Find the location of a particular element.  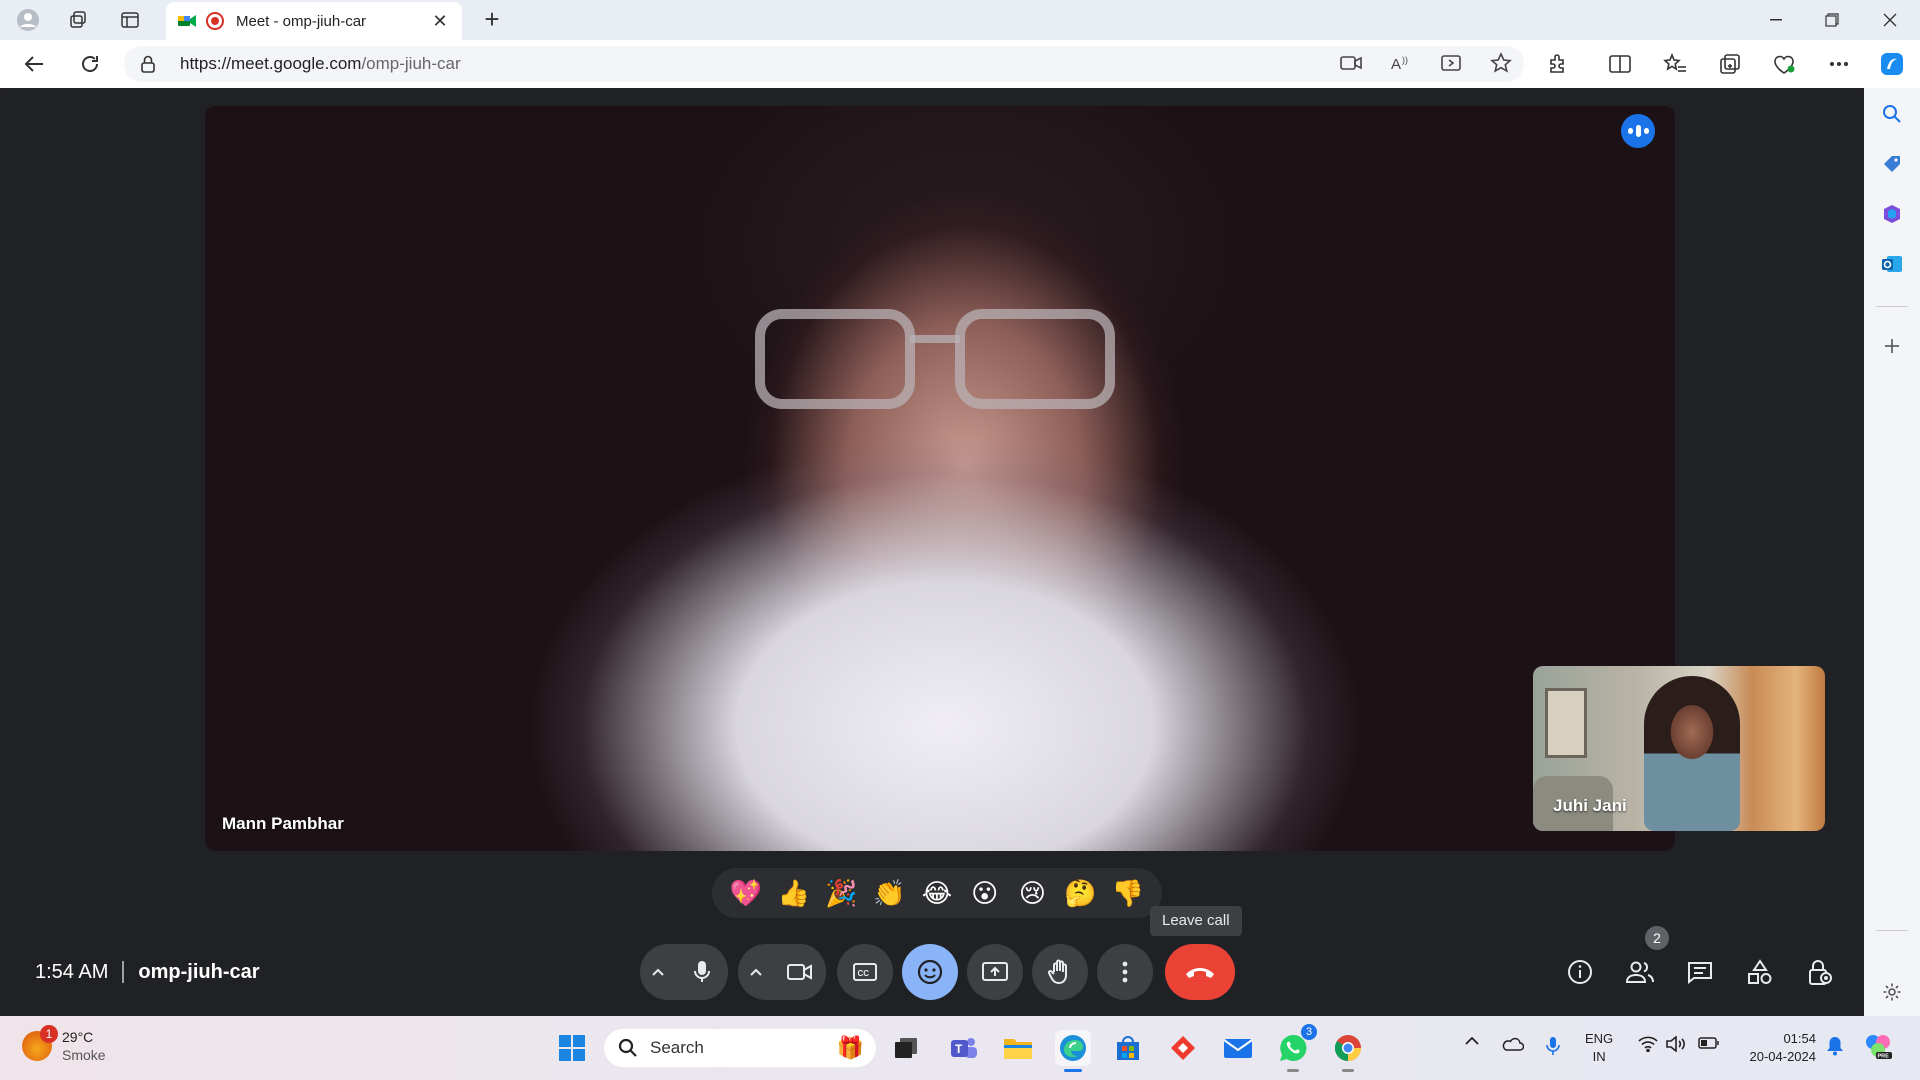

wifi-icon is located at coordinates (1648, 1044).